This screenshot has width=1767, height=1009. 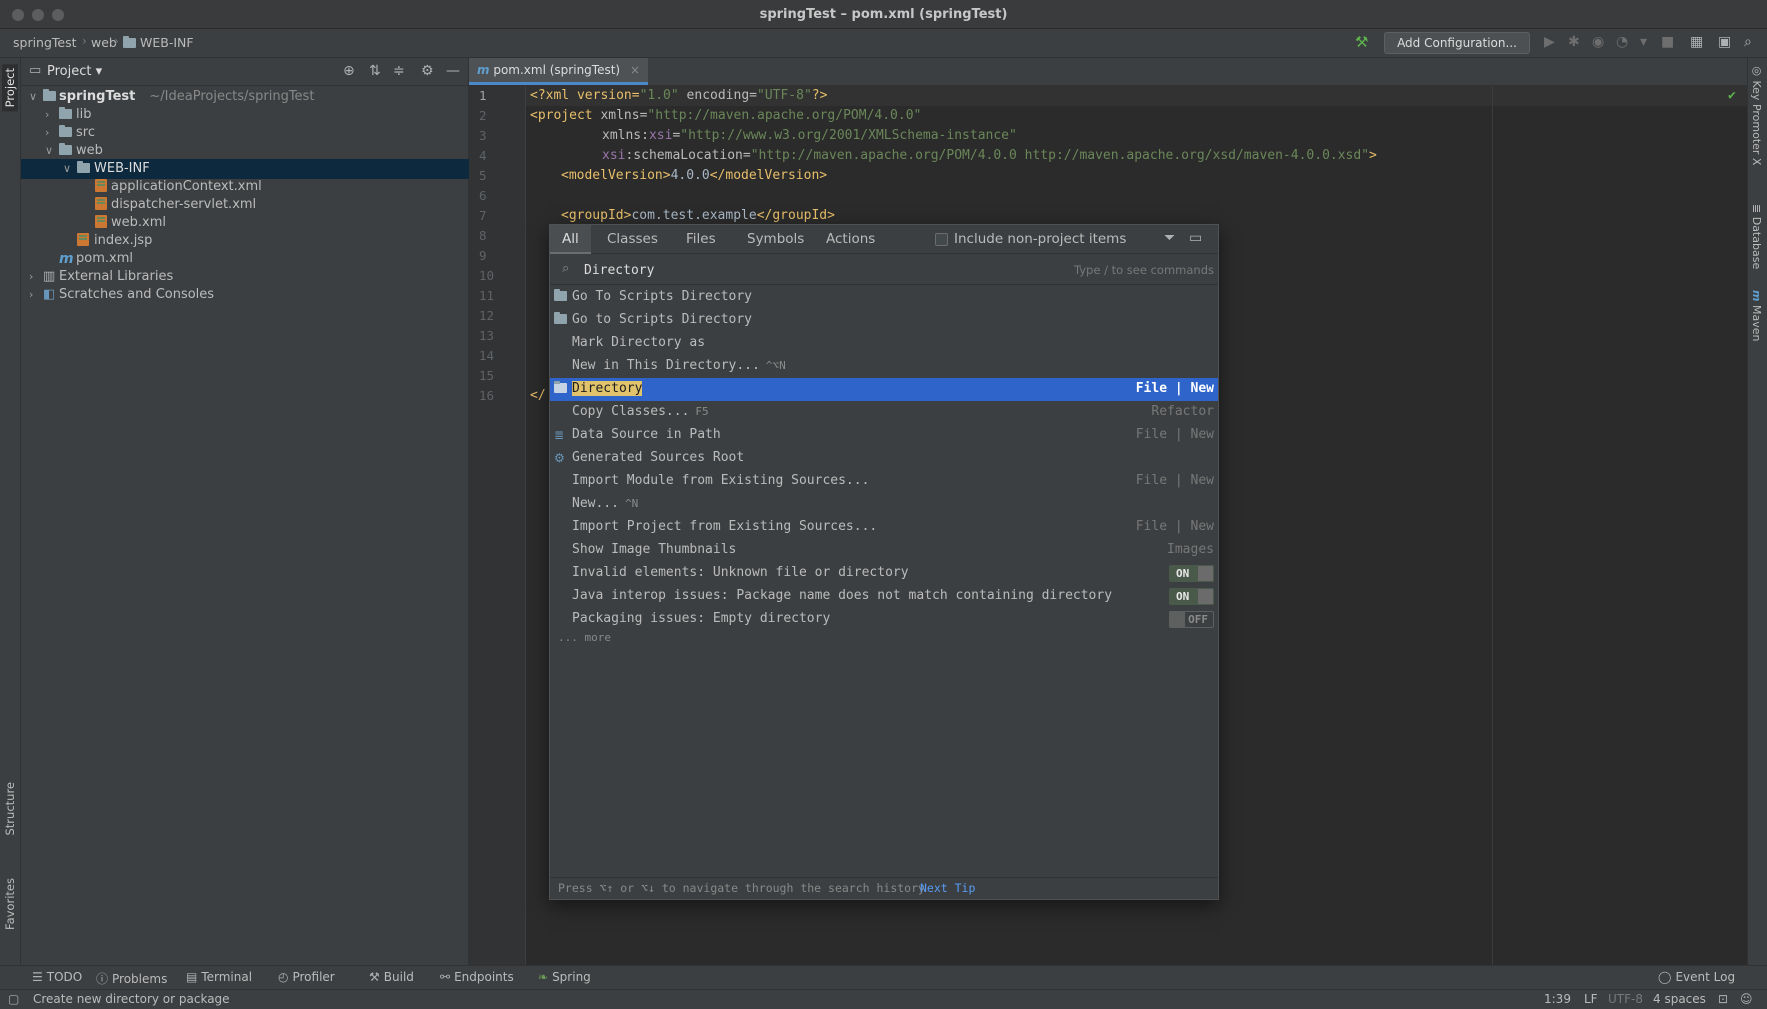 What do you see at coordinates (884, 389) in the screenshot?
I see `result-item-selected: Directory File | New` at bounding box center [884, 389].